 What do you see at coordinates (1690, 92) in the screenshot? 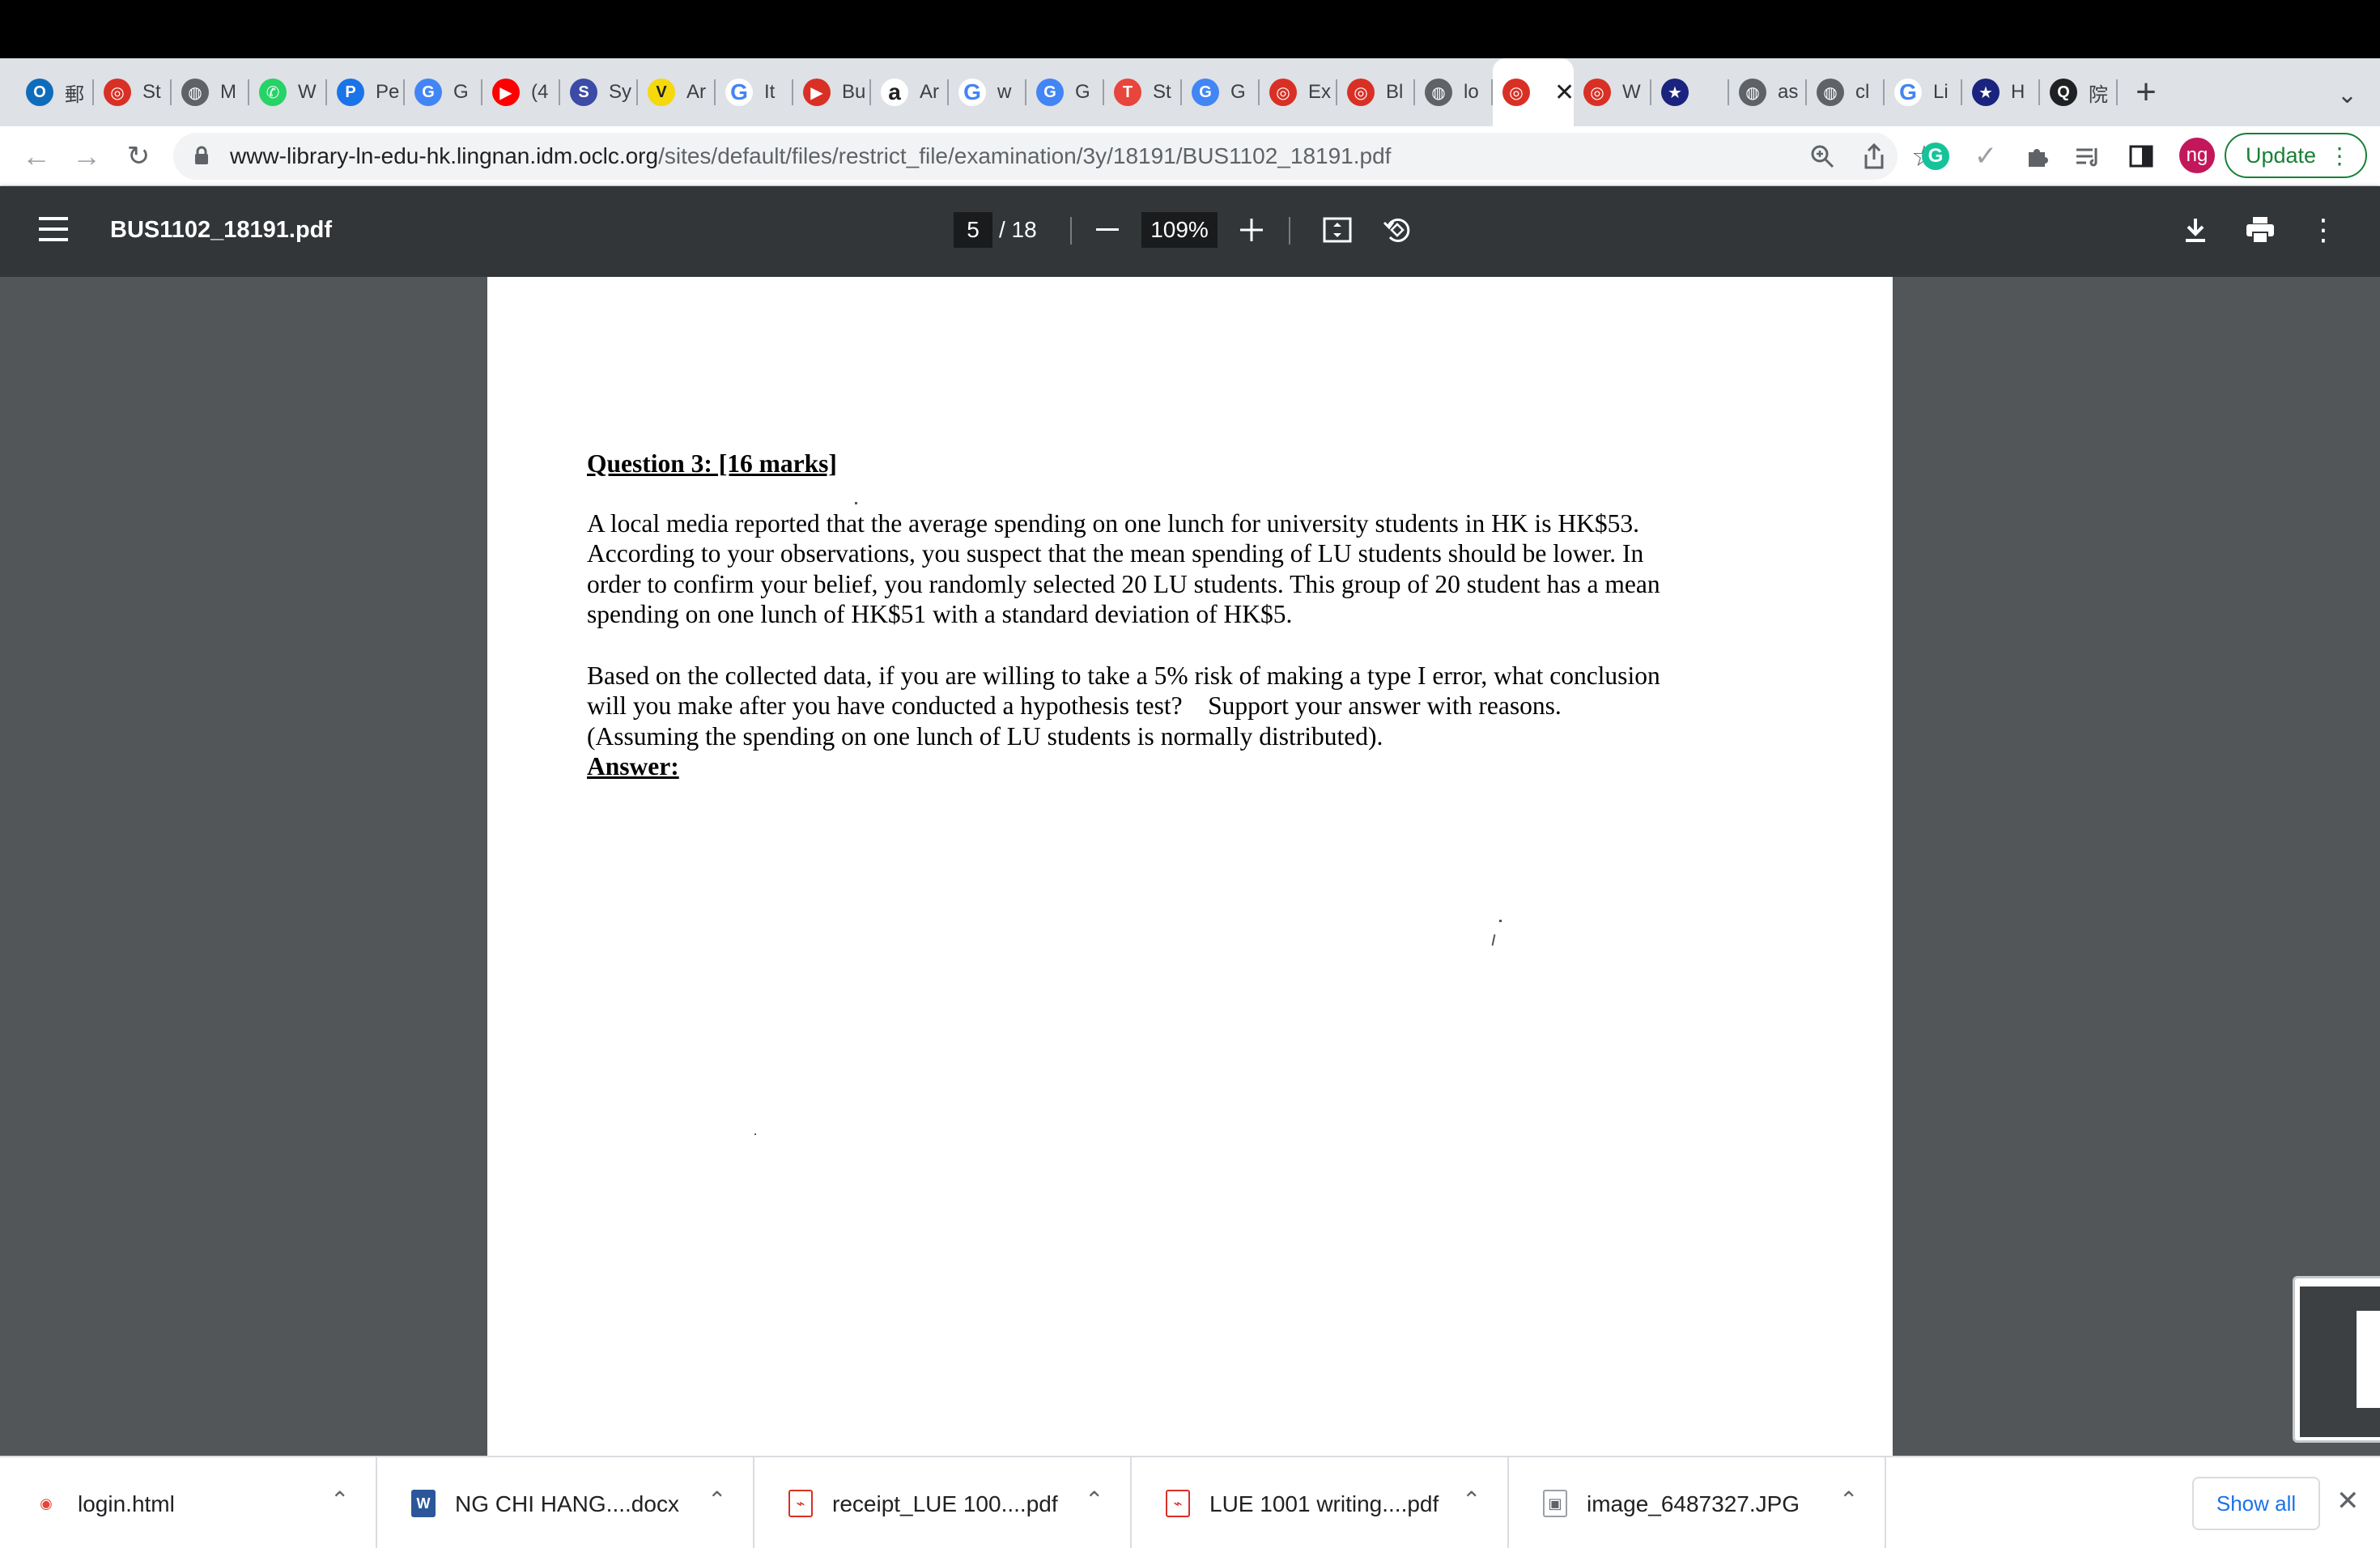
I see `browser-tab: ★` at bounding box center [1690, 92].